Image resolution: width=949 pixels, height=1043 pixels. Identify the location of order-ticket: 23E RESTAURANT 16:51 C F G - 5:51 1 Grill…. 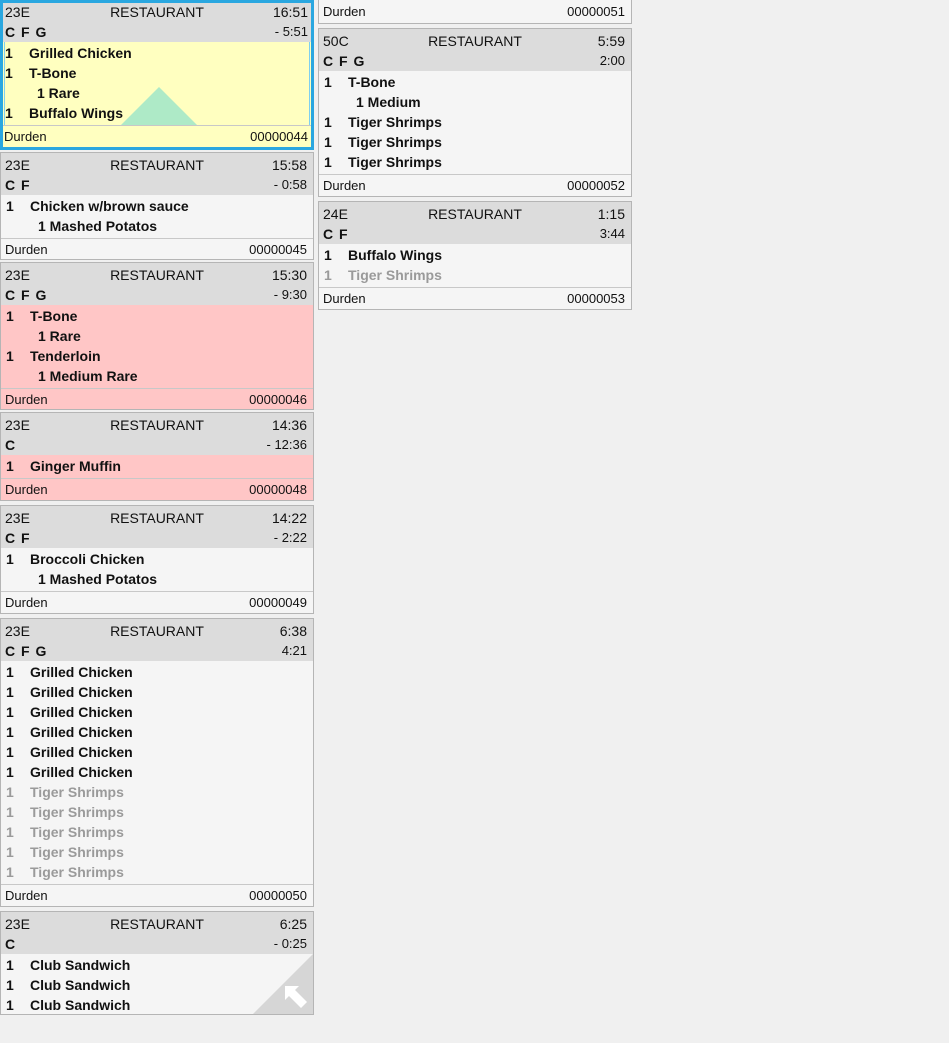
(157, 75).